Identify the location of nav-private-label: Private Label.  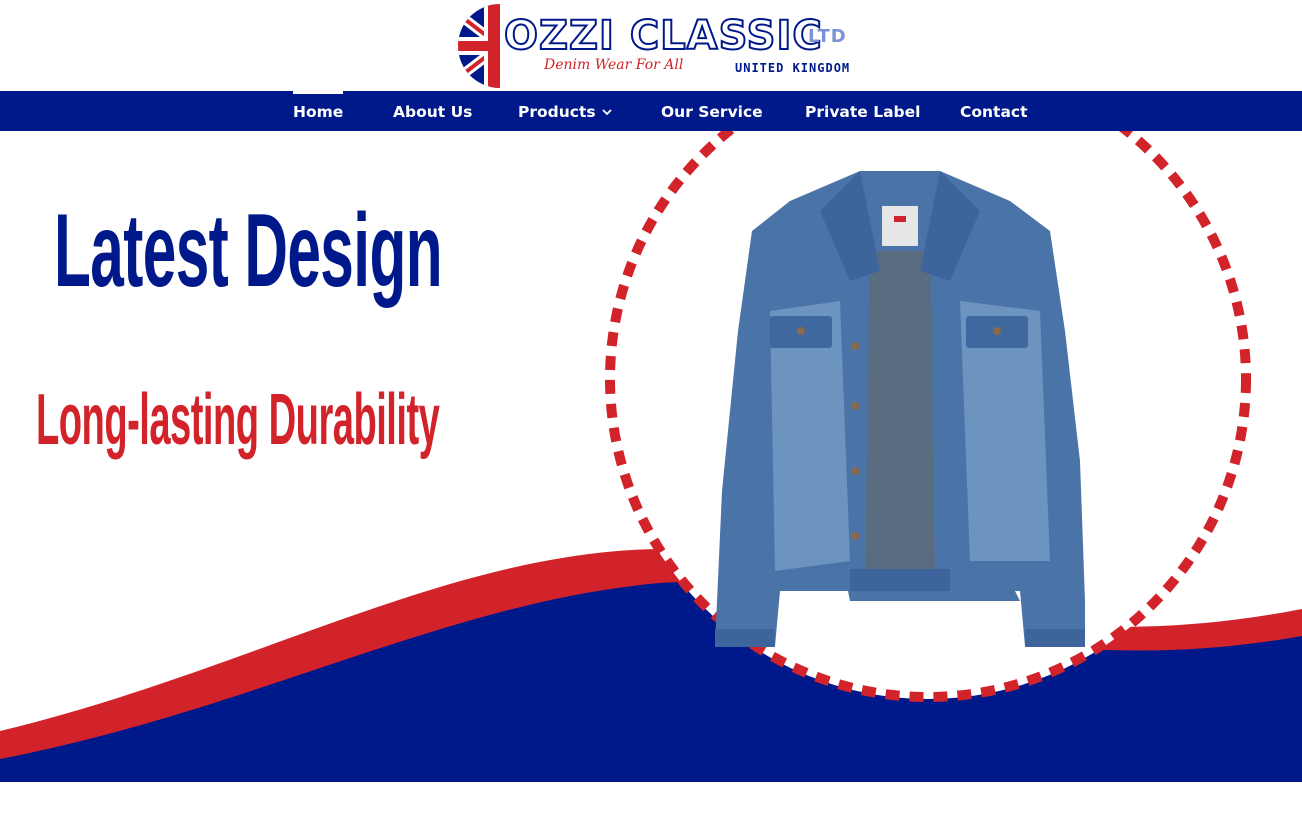
(862, 111).